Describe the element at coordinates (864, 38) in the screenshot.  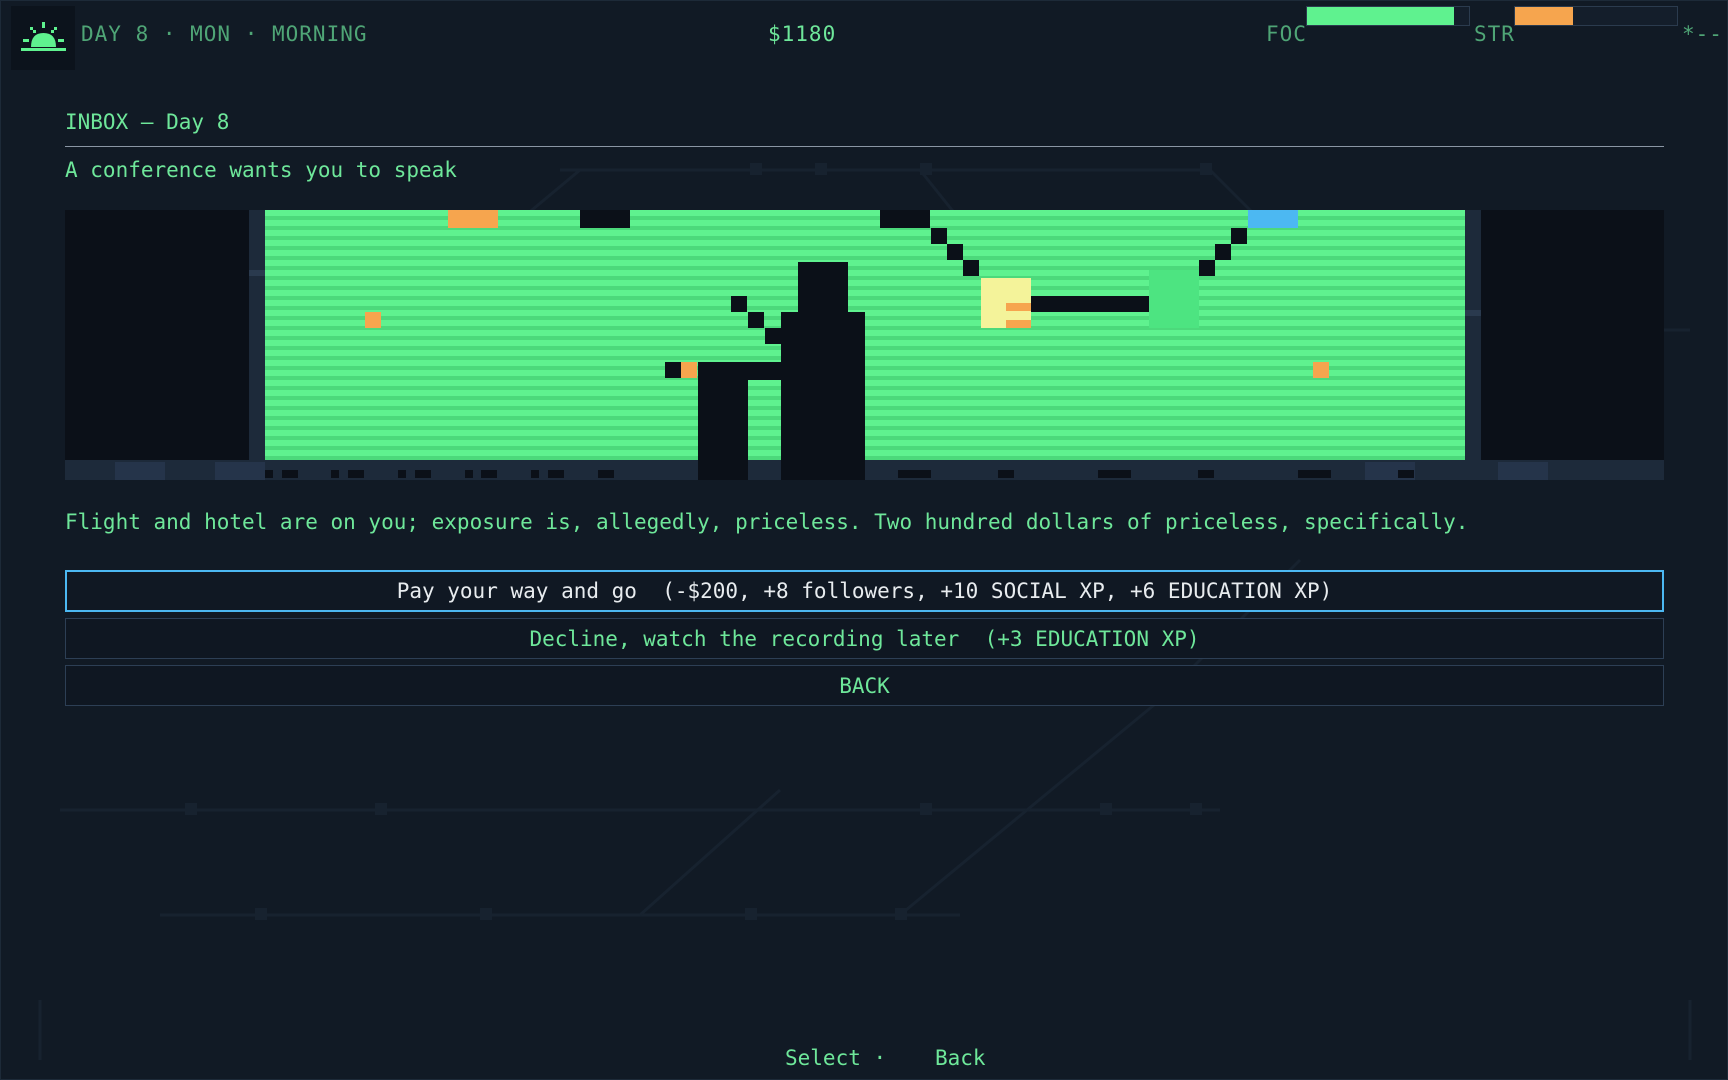
I see `status-bar: DAY 8 · MON · MORNING $1180 FOC STR *--` at that location.